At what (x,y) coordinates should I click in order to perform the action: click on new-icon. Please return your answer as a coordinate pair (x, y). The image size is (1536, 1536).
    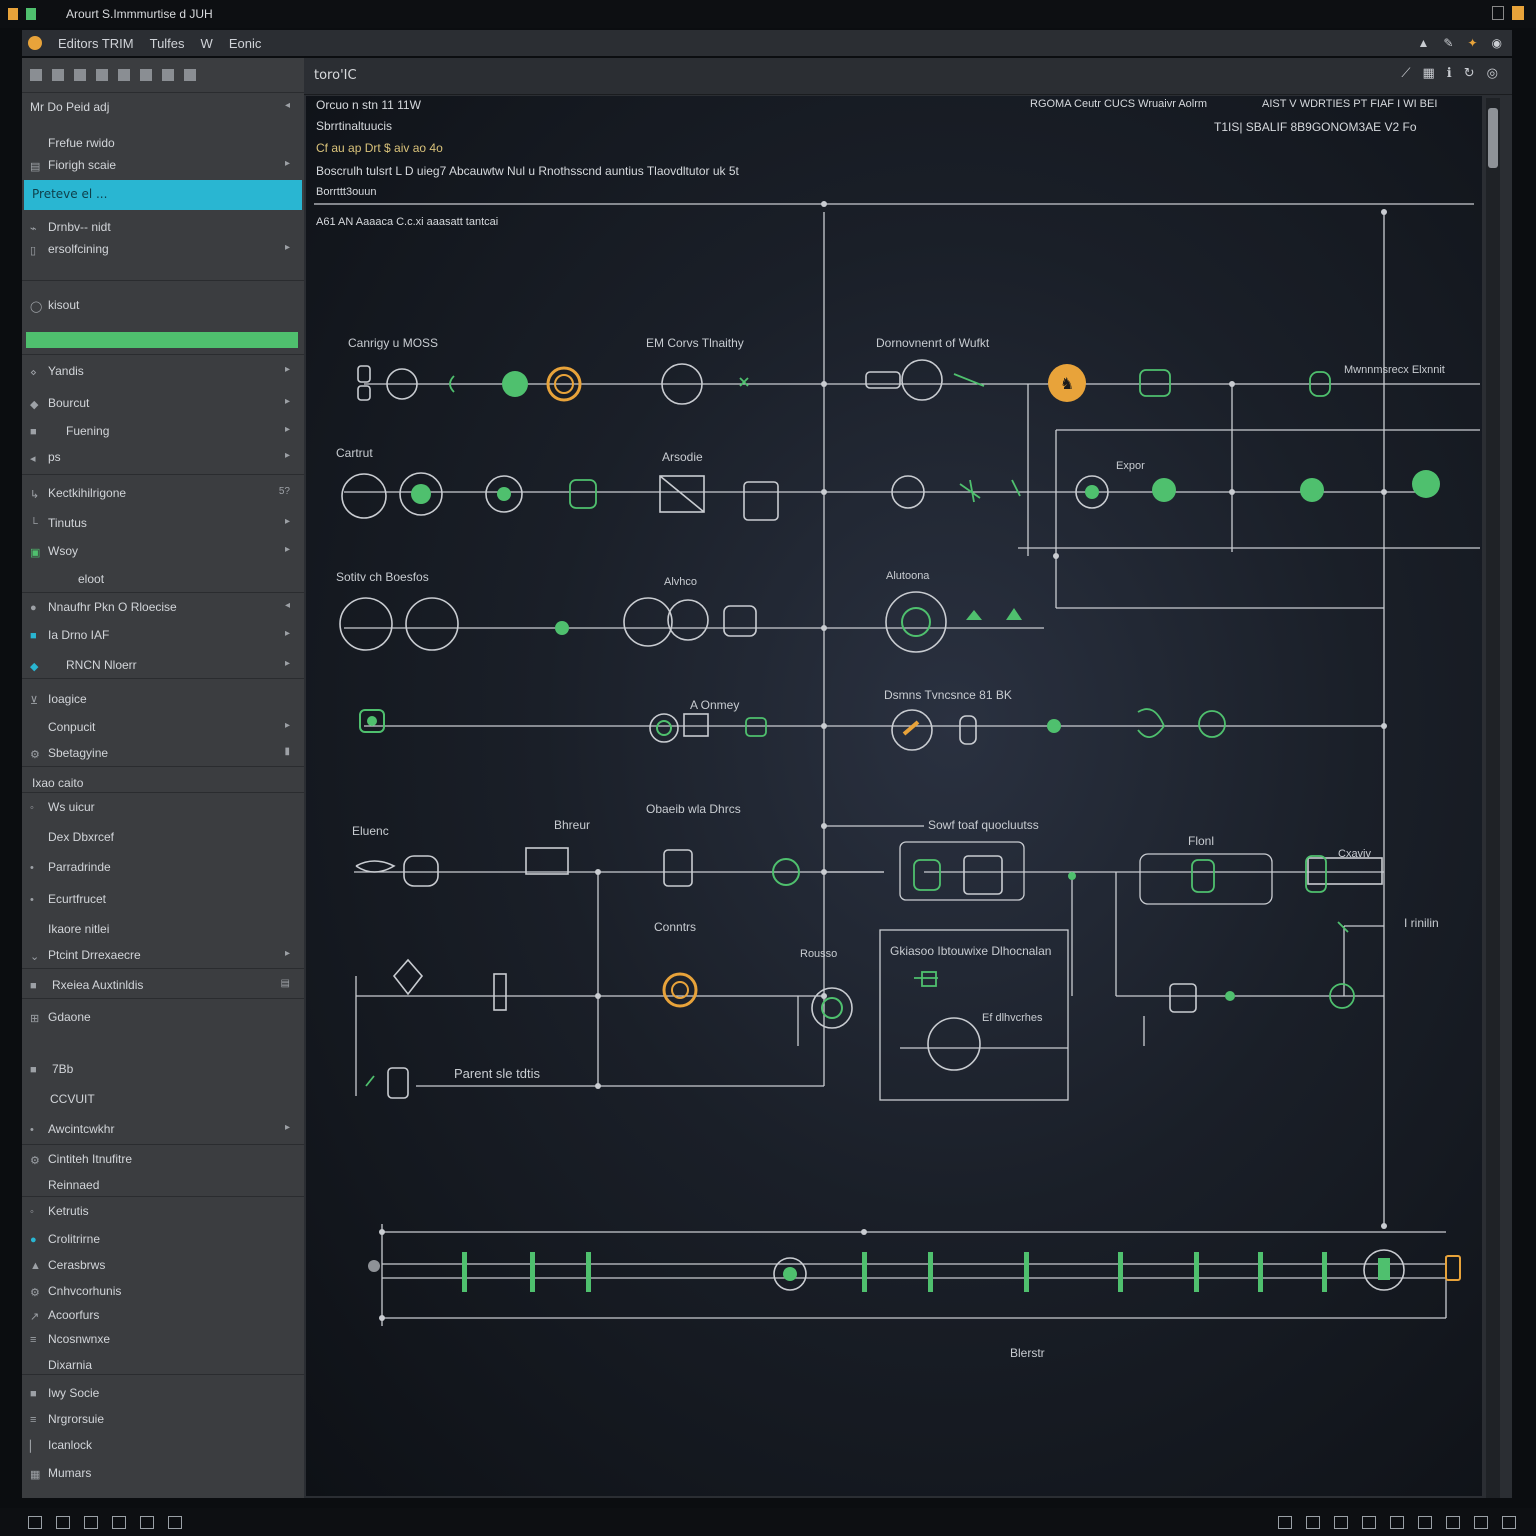
    Looking at the image, I should click on (36, 75).